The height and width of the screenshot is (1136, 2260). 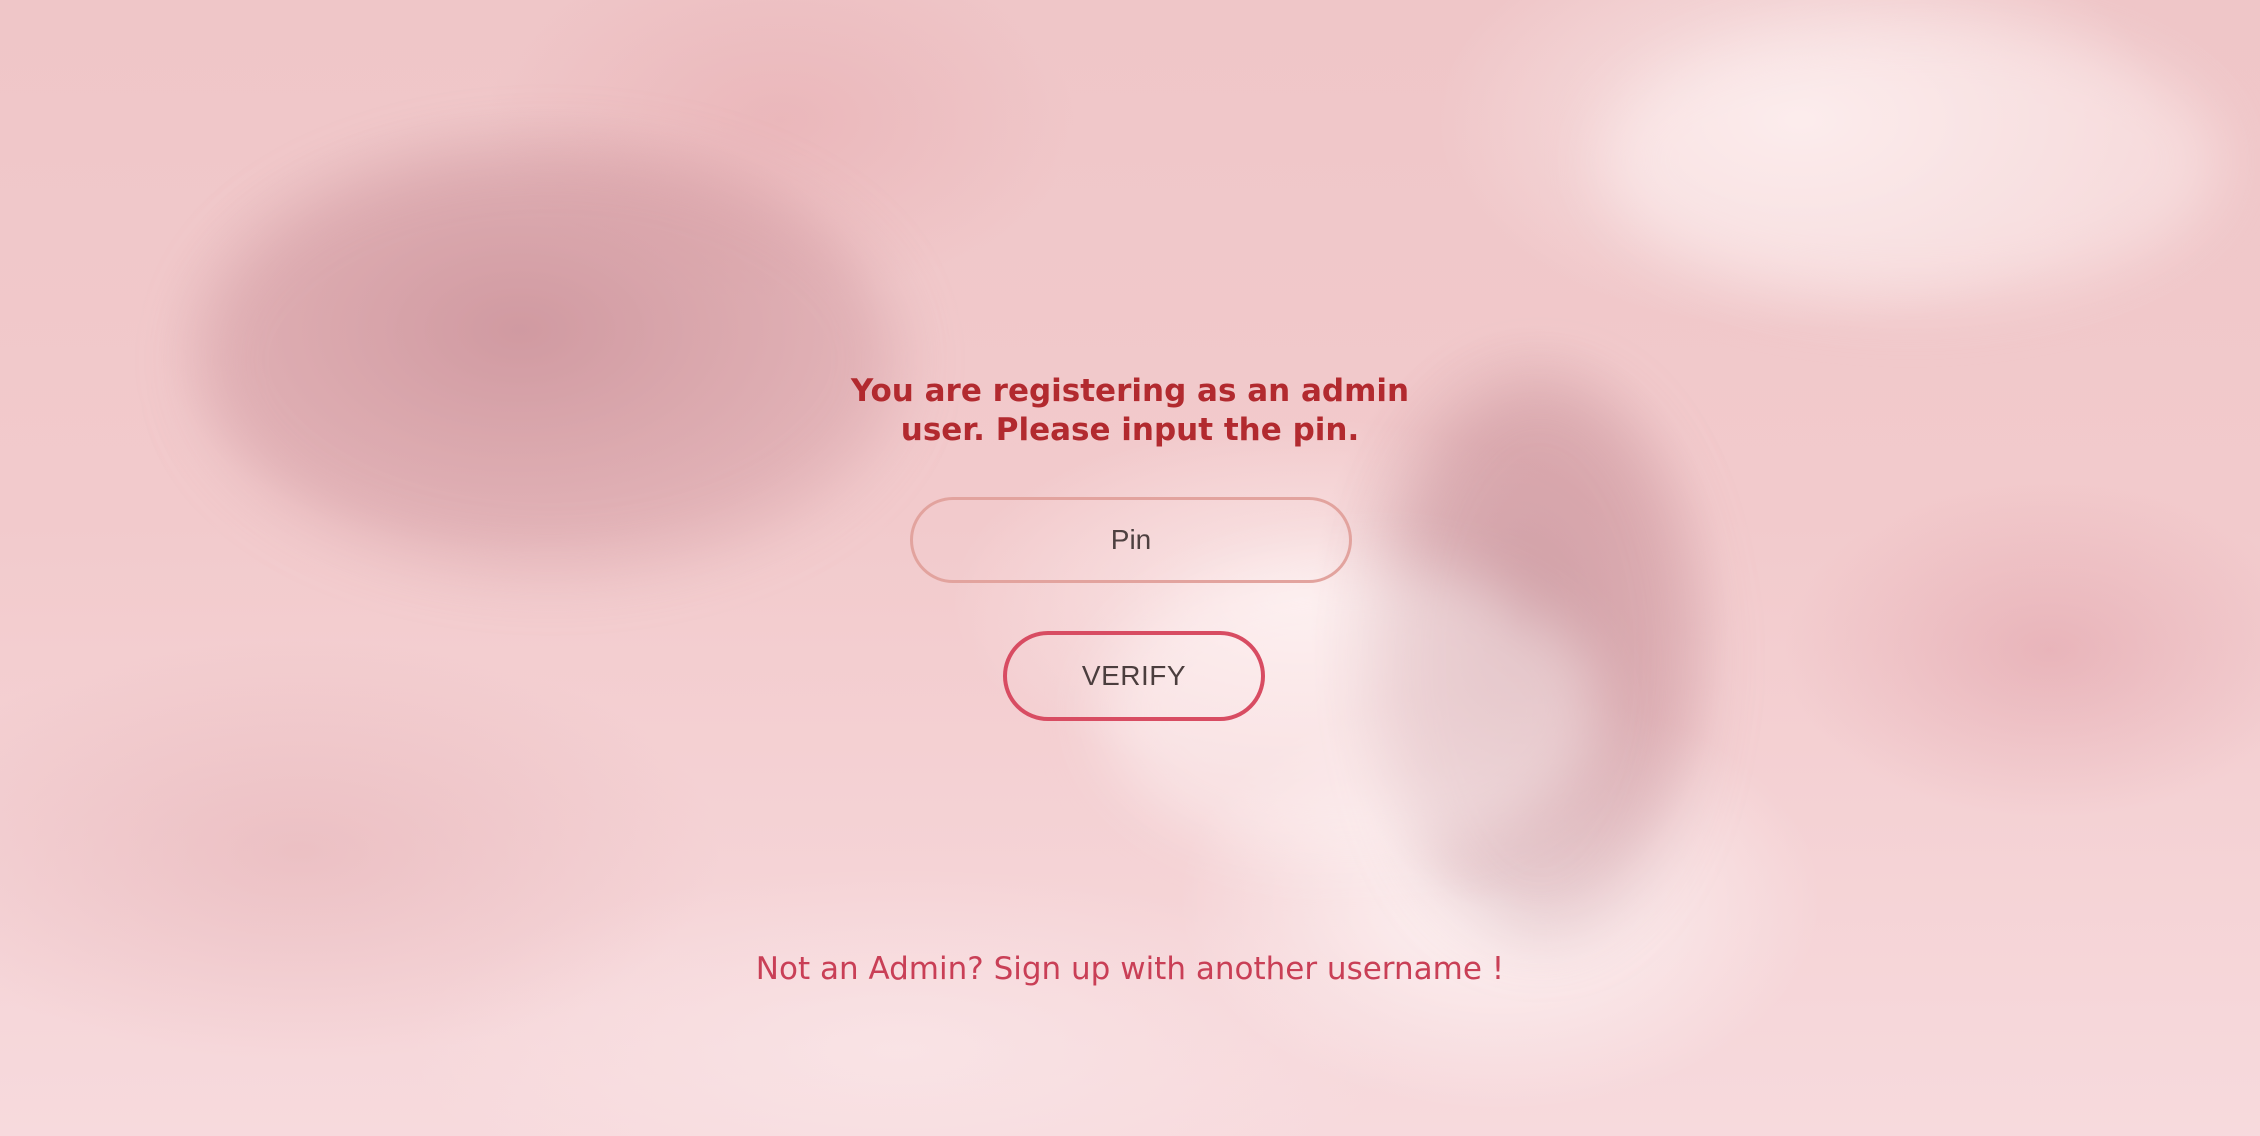 I want to click on page-title-line-1: You are registering as an admin, so click(x=1130, y=391).